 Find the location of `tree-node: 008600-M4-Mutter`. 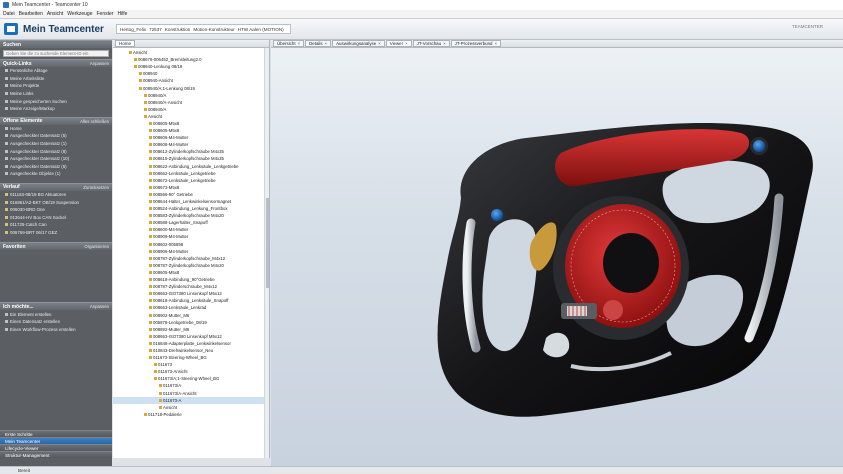

tree-node: 008600-M4-Mutter is located at coordinates (191, 229).